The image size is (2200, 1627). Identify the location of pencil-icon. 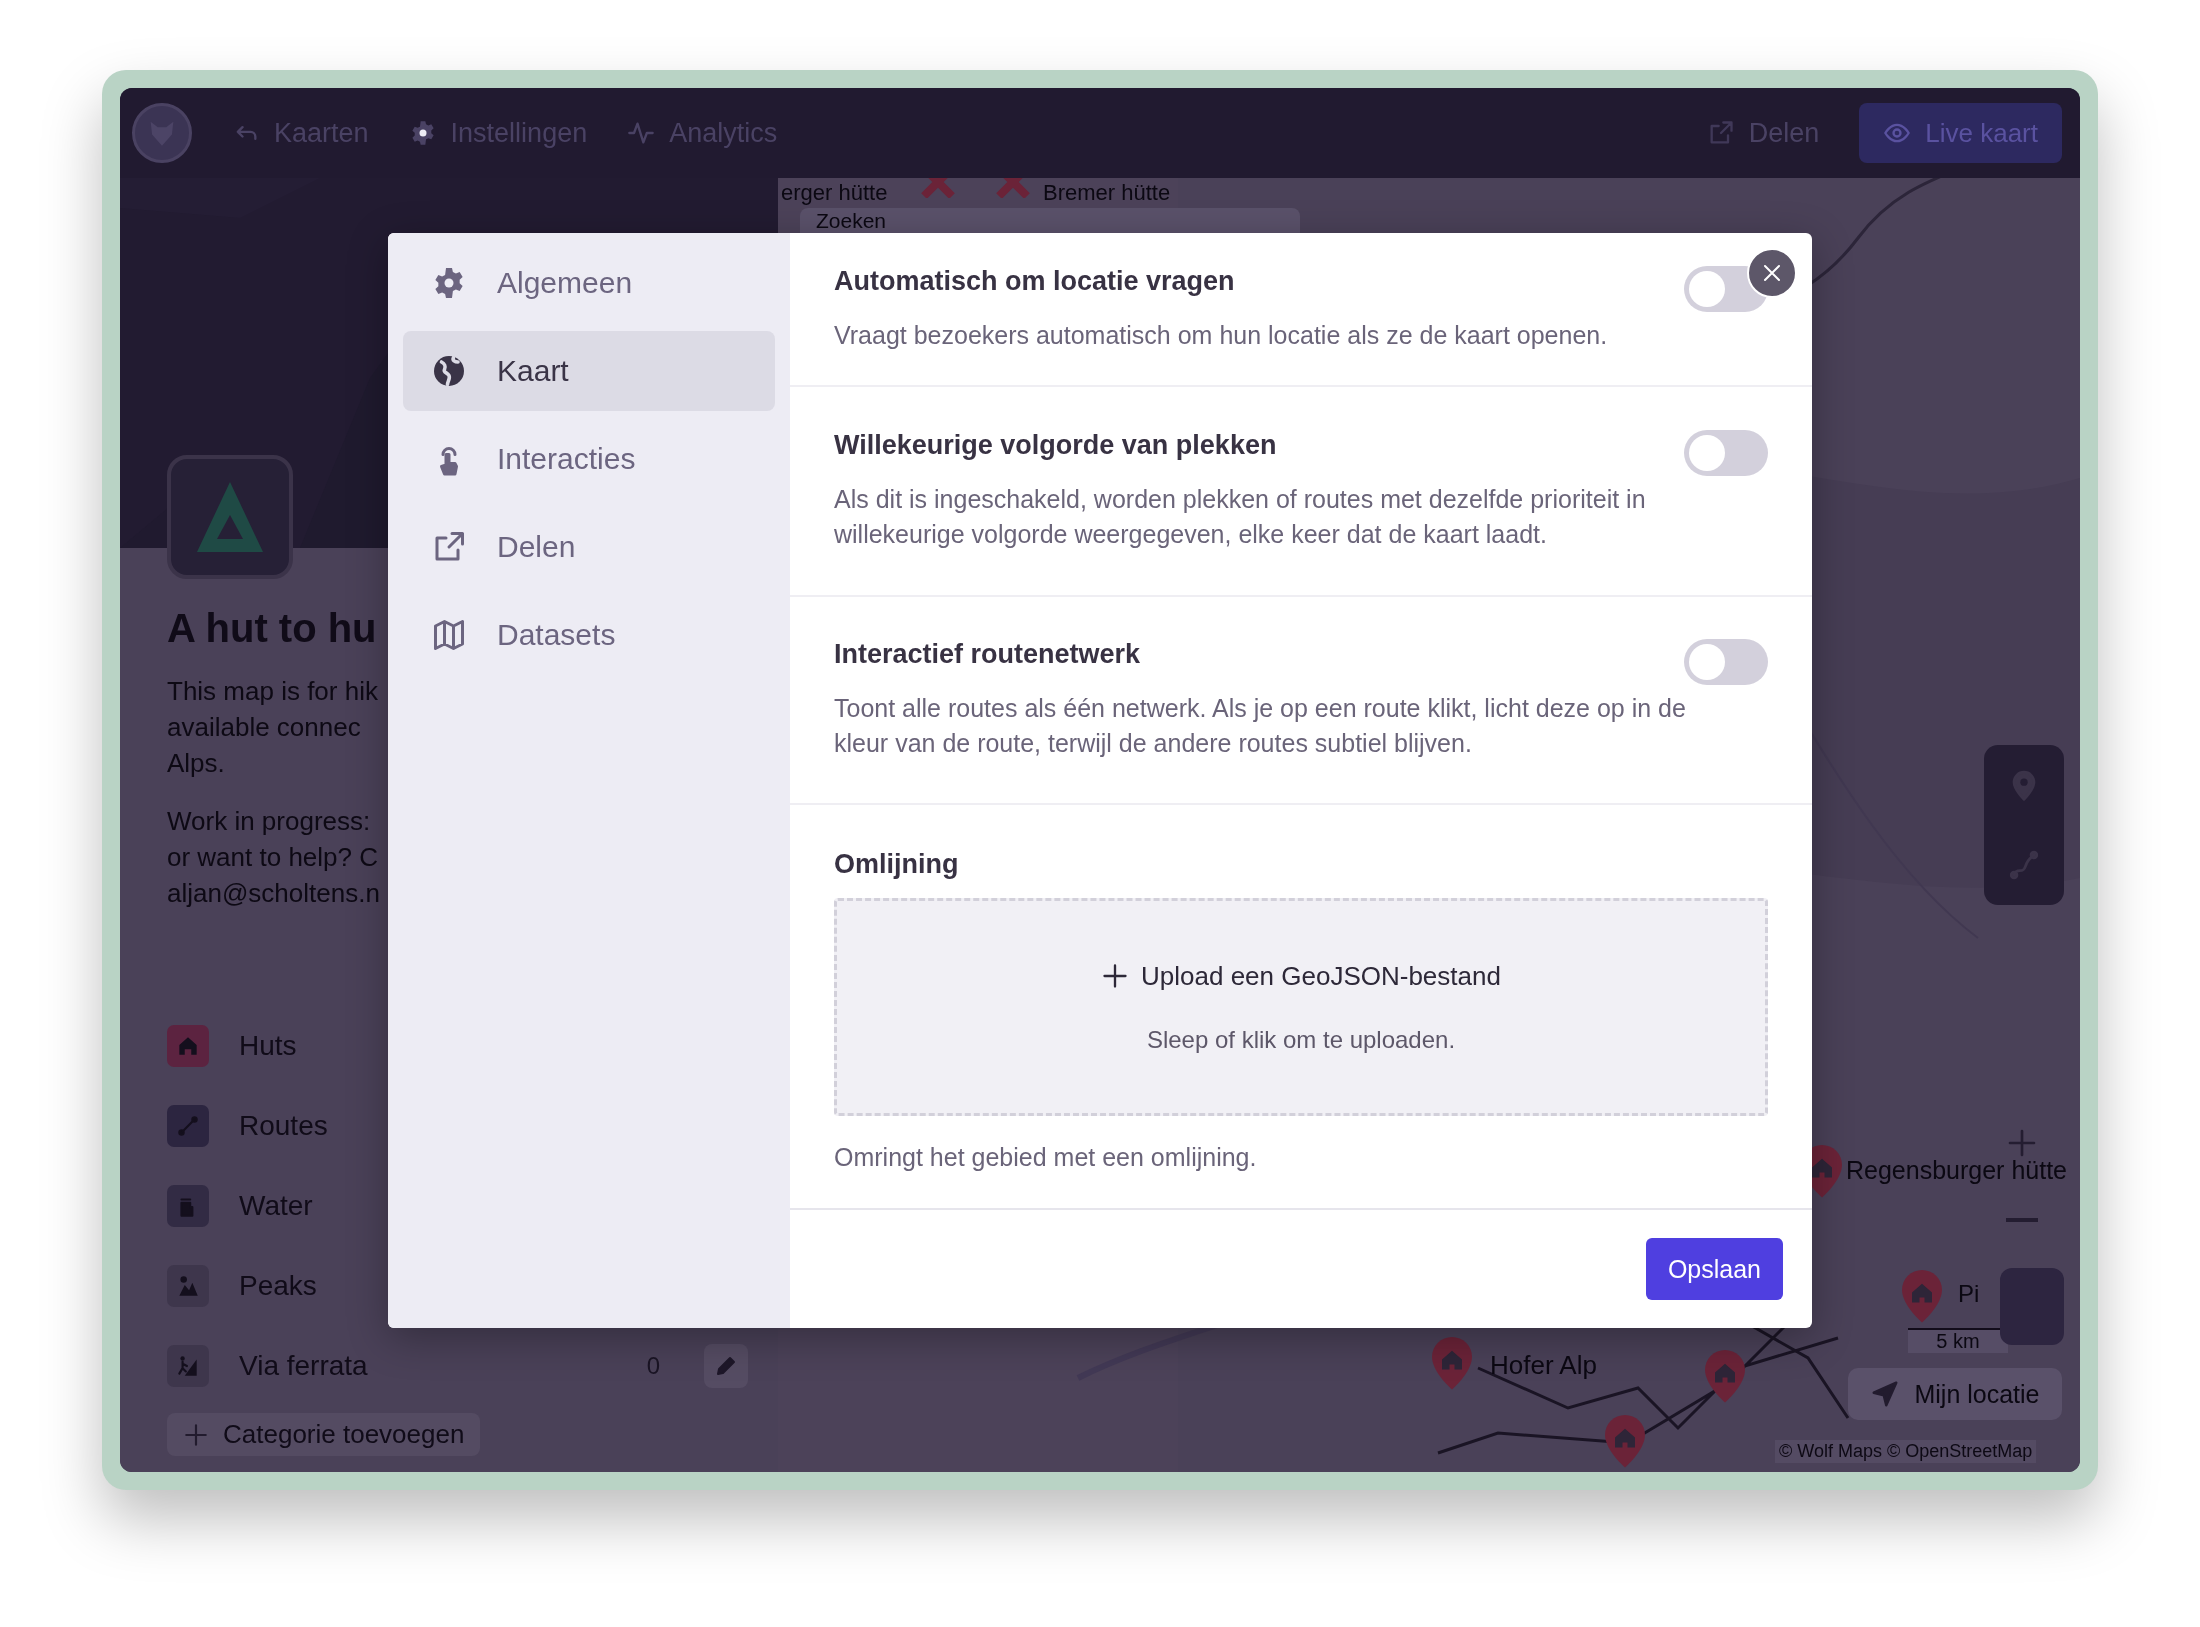
(726, 1366).